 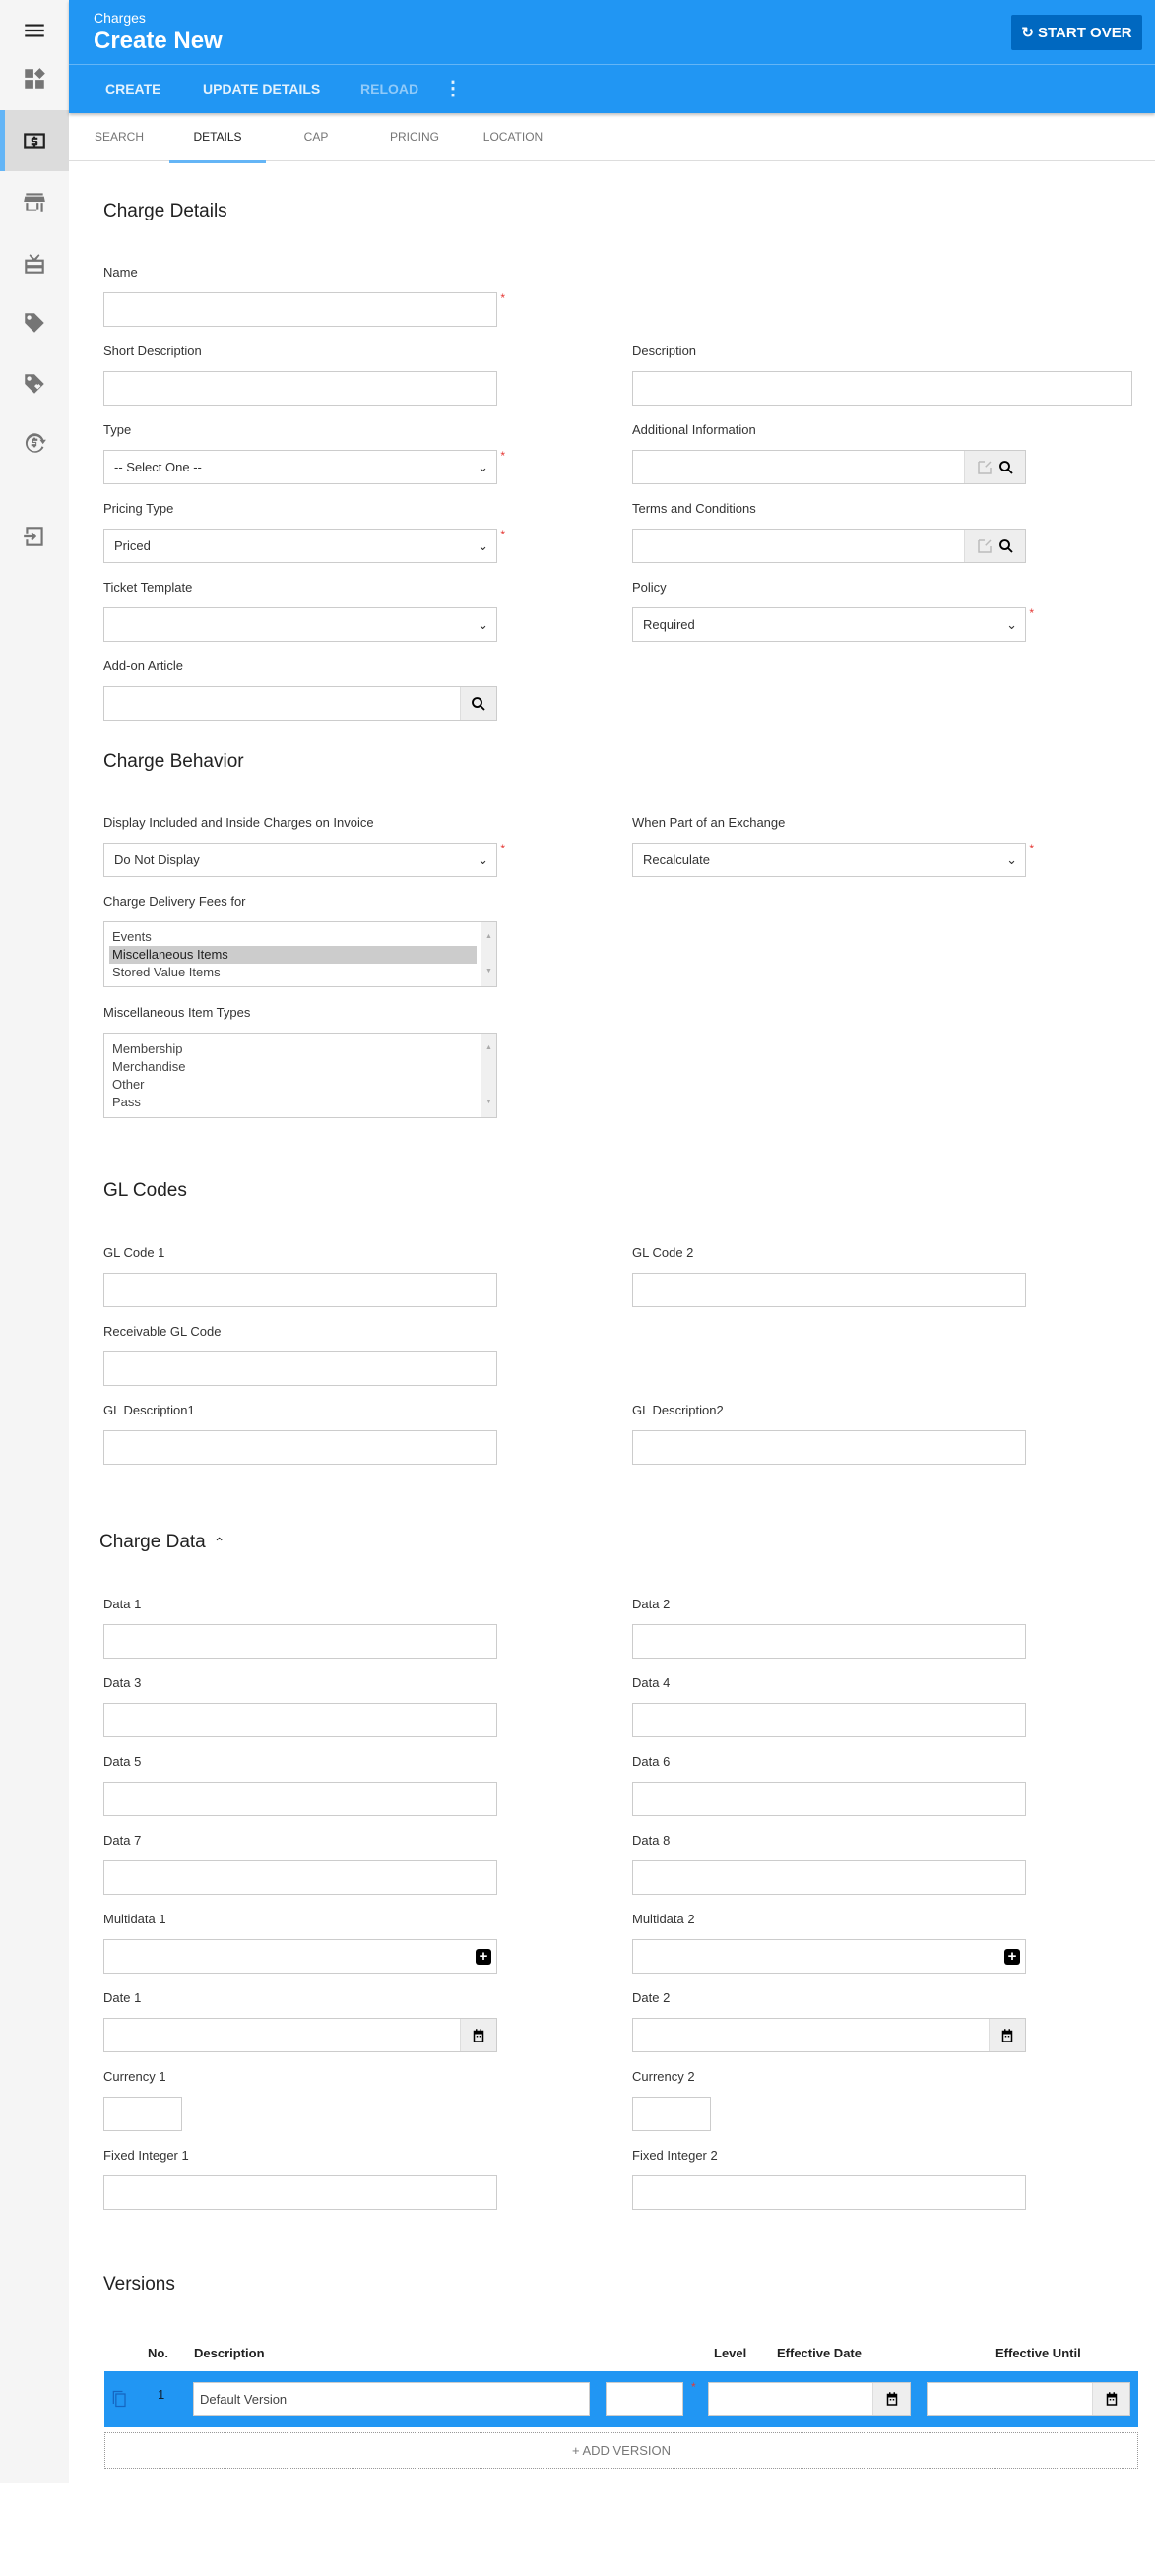 I want to click on gl-code-1-input, so click(x=300, y=1290).